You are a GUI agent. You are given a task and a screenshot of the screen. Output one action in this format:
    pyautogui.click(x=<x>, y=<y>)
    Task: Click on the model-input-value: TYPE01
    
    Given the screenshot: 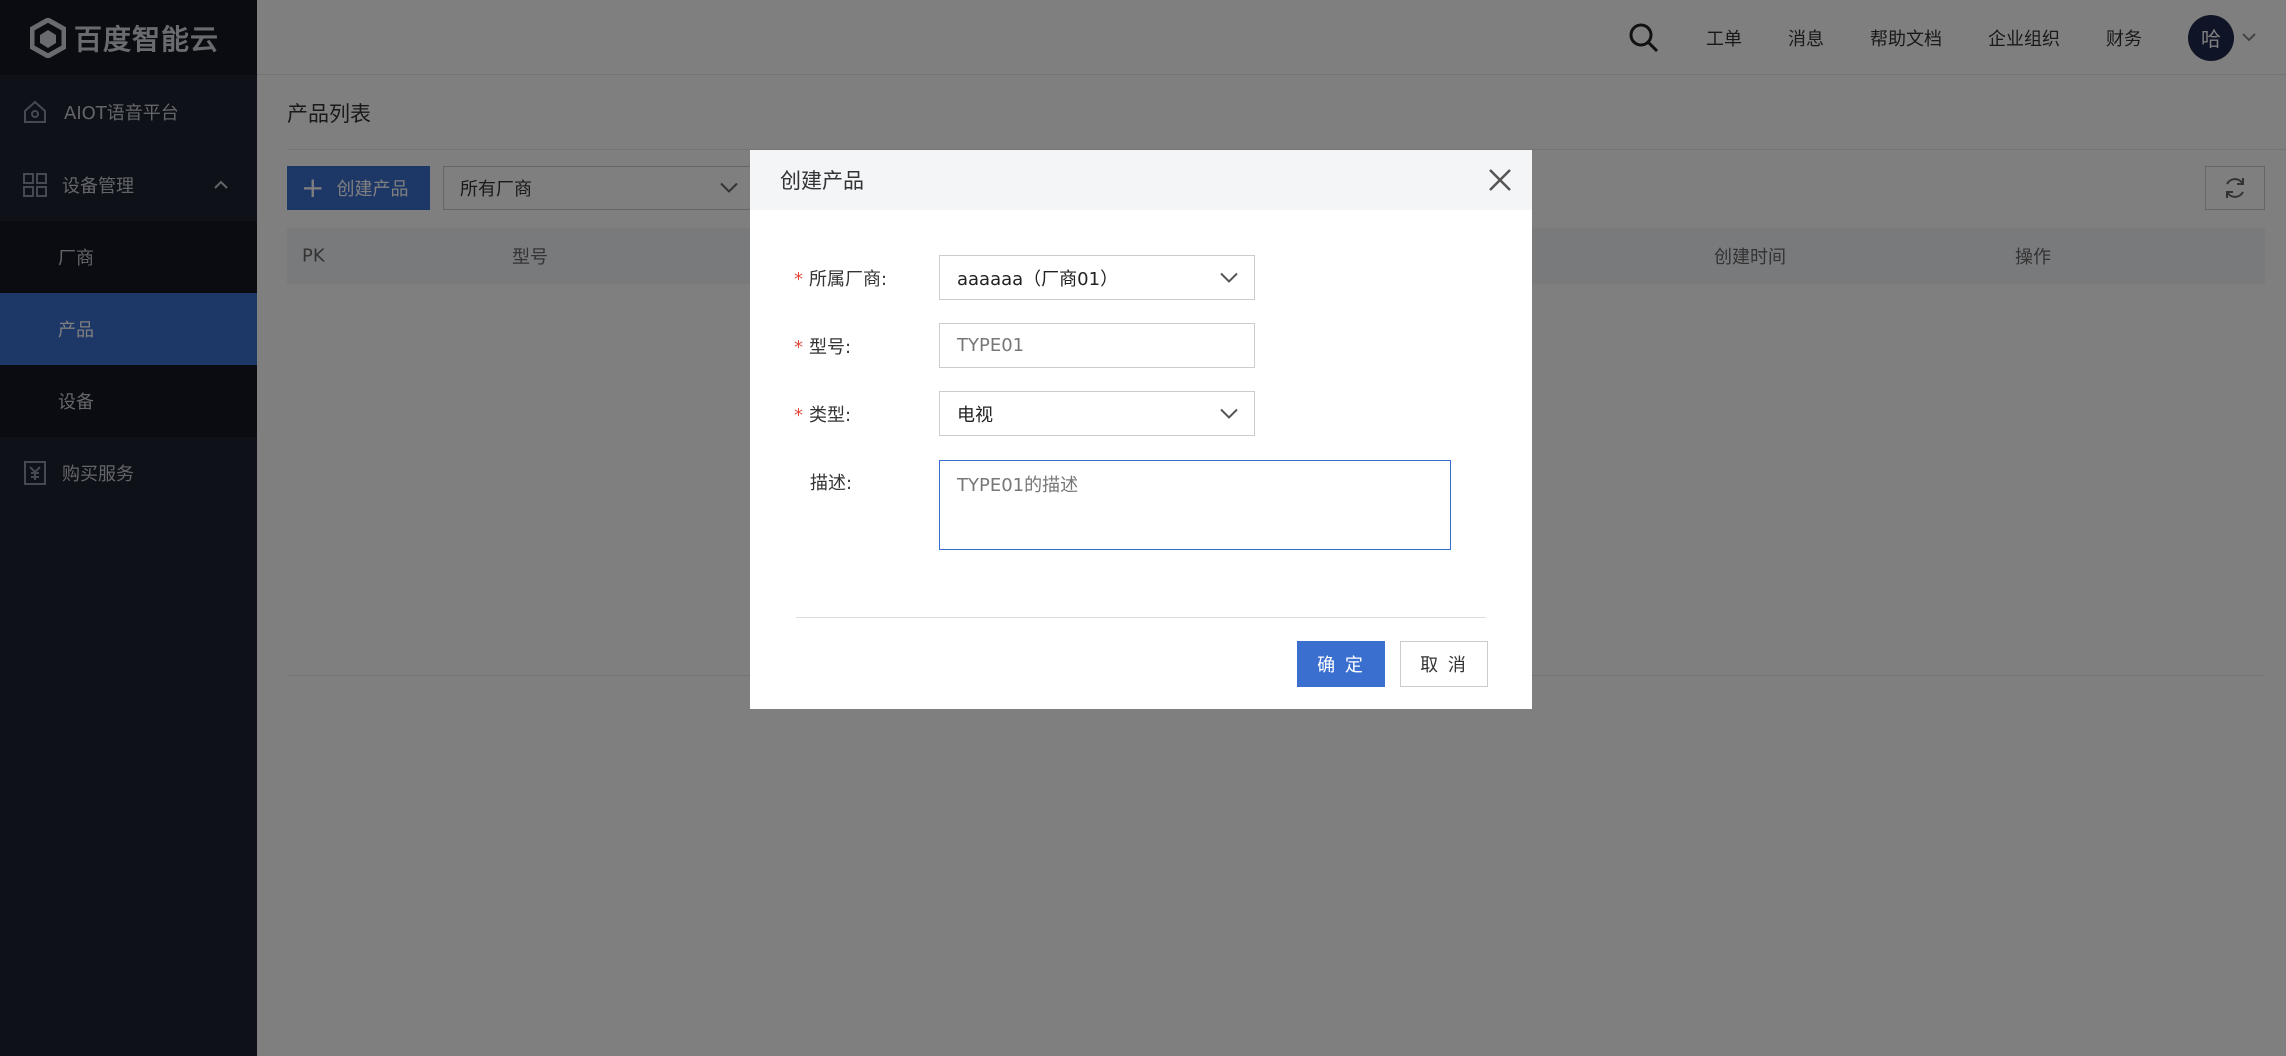 What is the action you would take?
    pyautogui.click(x=991, y=345)
    